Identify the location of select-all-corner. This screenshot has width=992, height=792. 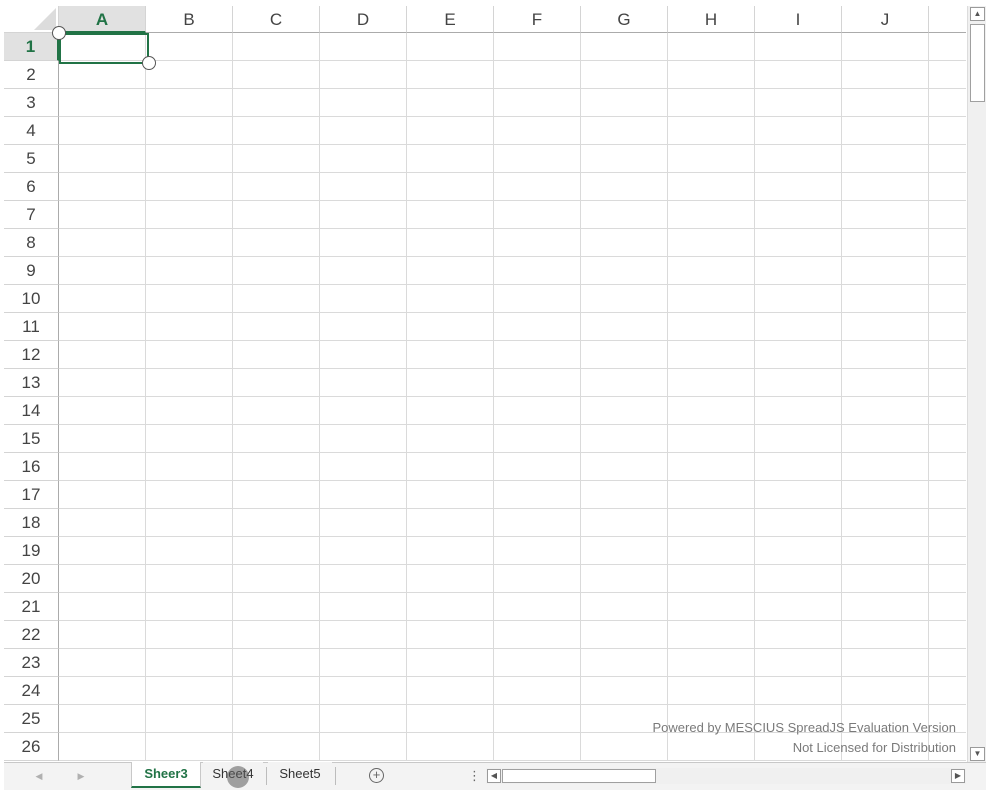
(31, 19).